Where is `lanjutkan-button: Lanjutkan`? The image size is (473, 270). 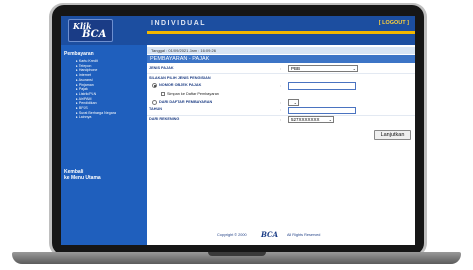 lanjutkan-button: Lanjutkan is located at coordinates (392, 135).